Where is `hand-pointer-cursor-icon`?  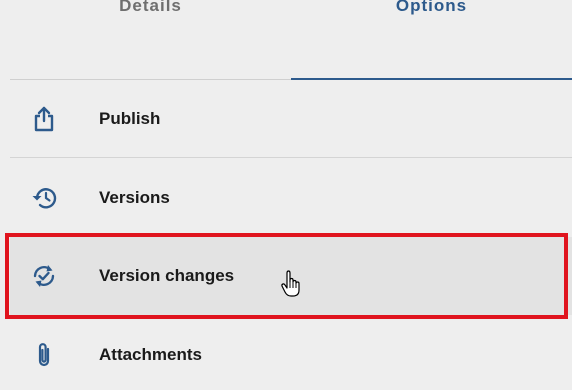
hand-pointer-cursor-icon is located at coordinates (291, 284).